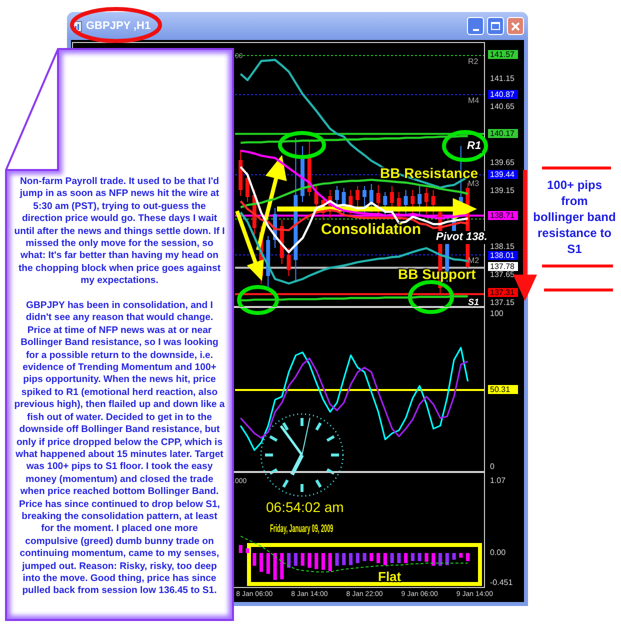  Describe the element at coordinates (503, 94) in the screenshot. I see `price-marker: 140.87` at that location.